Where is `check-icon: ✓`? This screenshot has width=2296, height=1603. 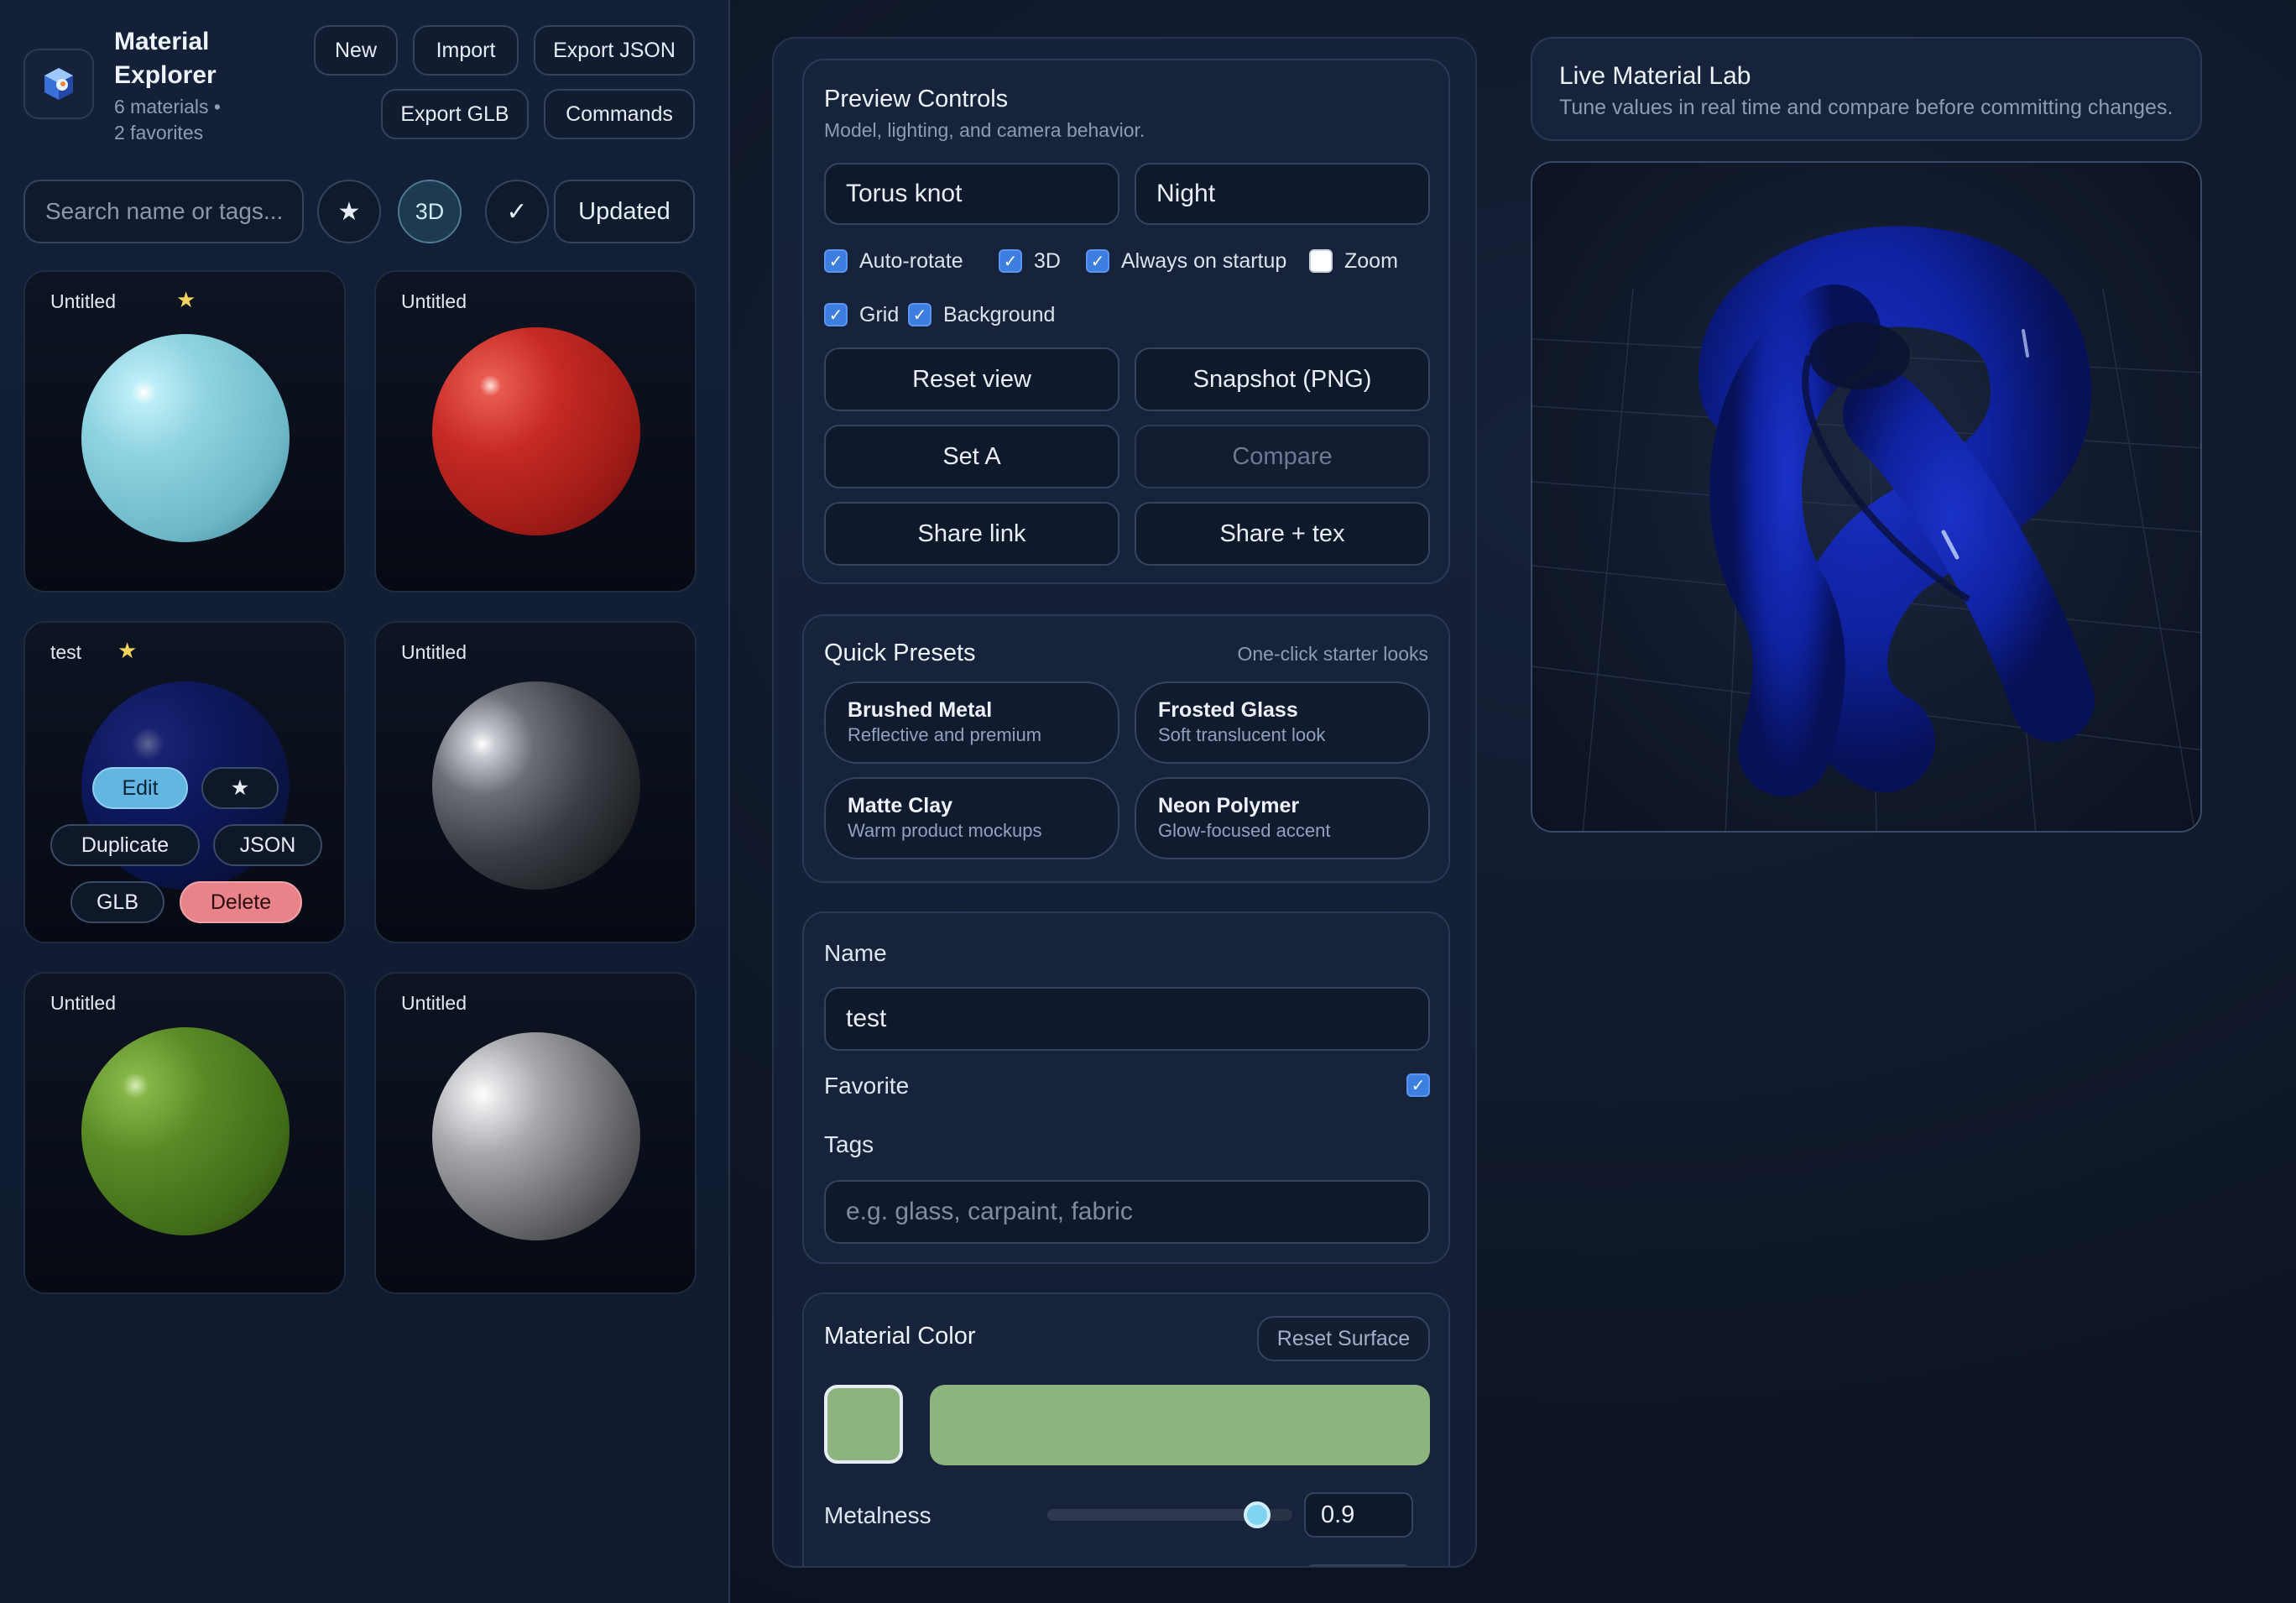
check-icon: ✓ is located at coordinates (517, 211).